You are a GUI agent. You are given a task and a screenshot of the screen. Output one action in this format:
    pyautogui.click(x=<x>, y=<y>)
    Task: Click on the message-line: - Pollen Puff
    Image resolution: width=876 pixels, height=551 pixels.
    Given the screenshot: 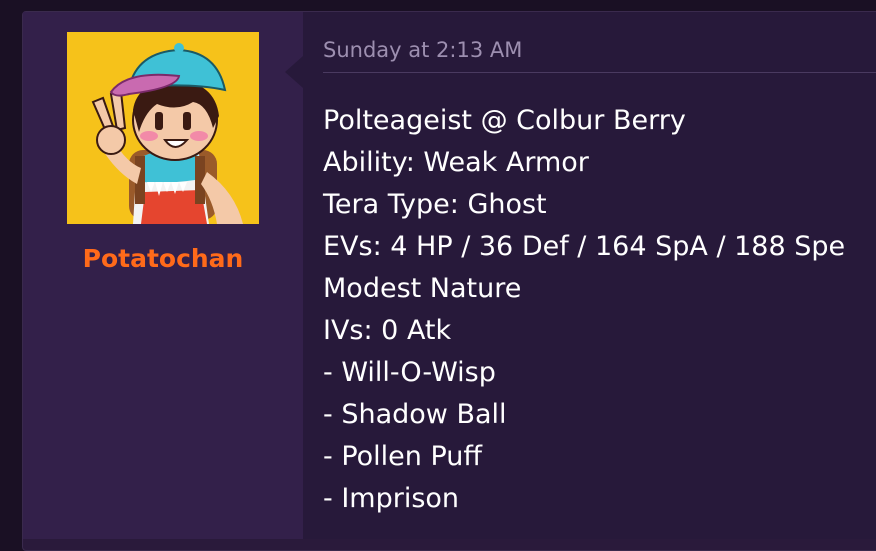 What is the action you would take?
    pyautogui.click(x=402, y=456)
    